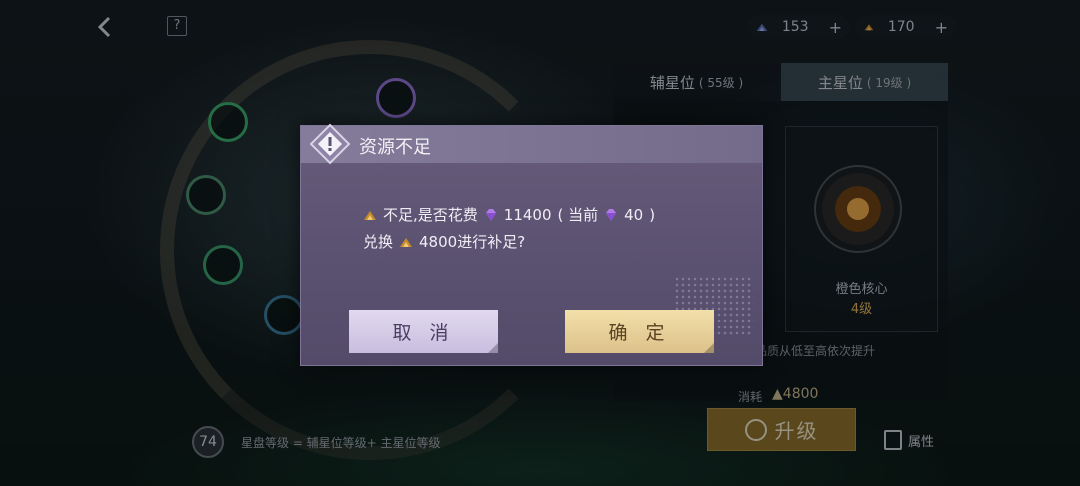  Describe the element at coordinates (395, 147) in the screenshot. I see `dialog-title: 资源不足` at that location.